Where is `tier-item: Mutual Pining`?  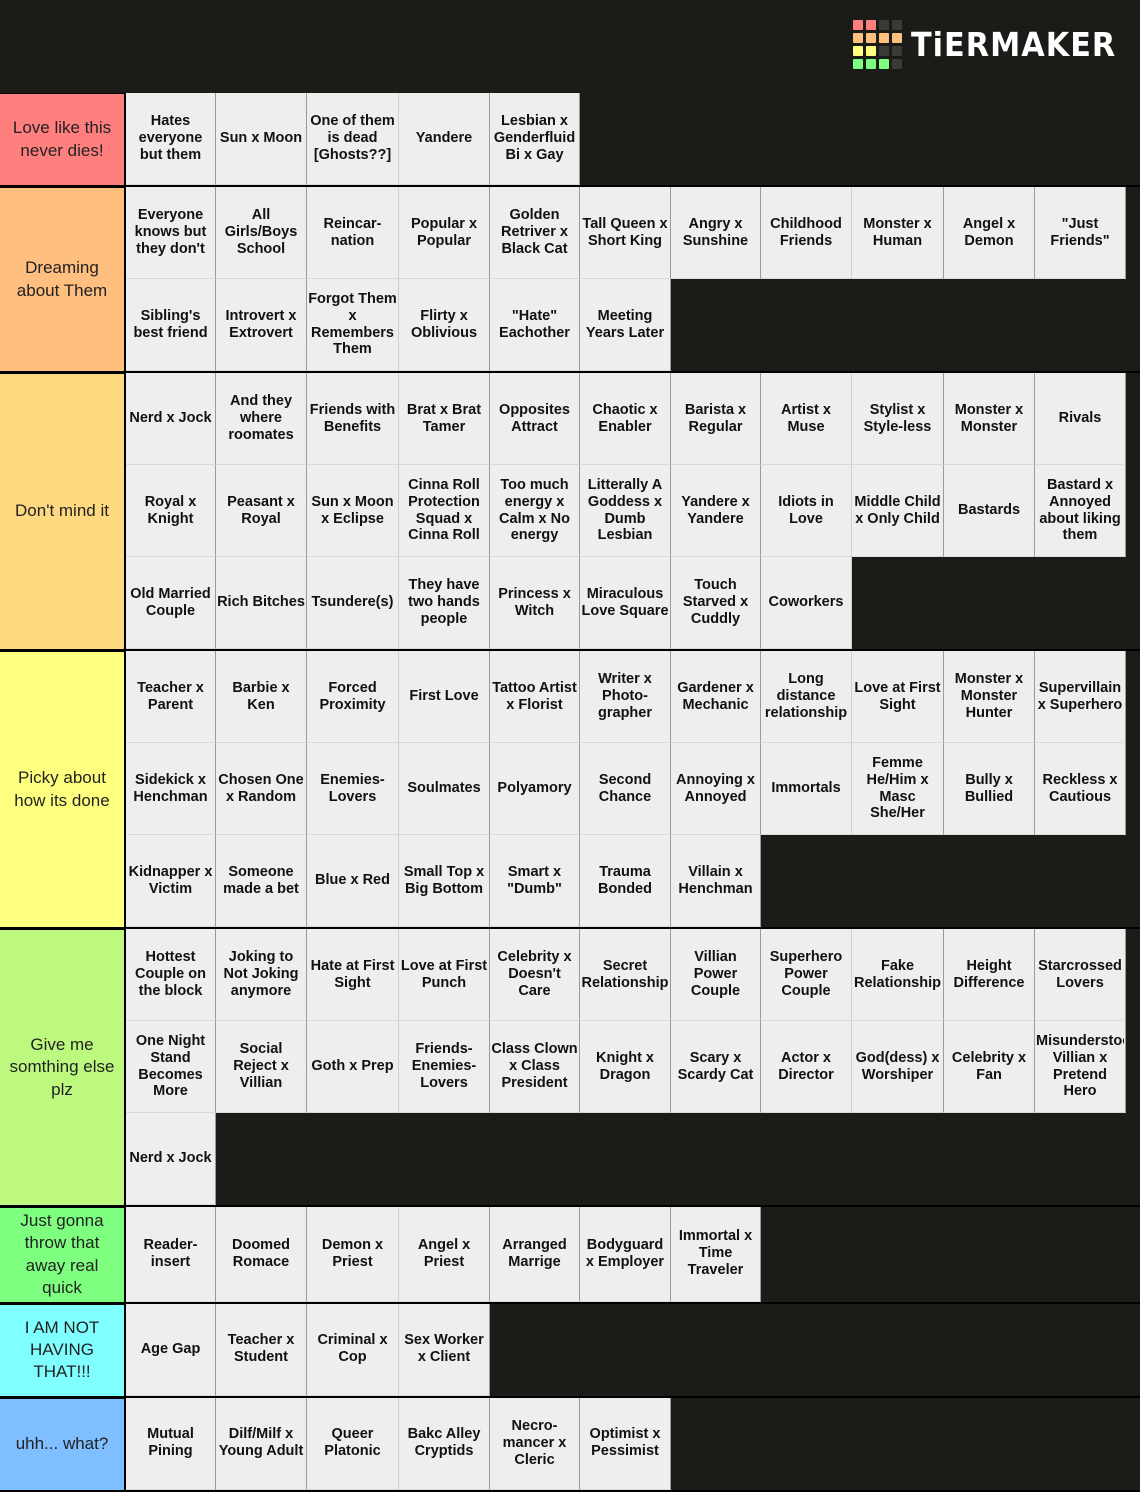
tier-item: Mutual Pining is located at coordinates (171, 1443).